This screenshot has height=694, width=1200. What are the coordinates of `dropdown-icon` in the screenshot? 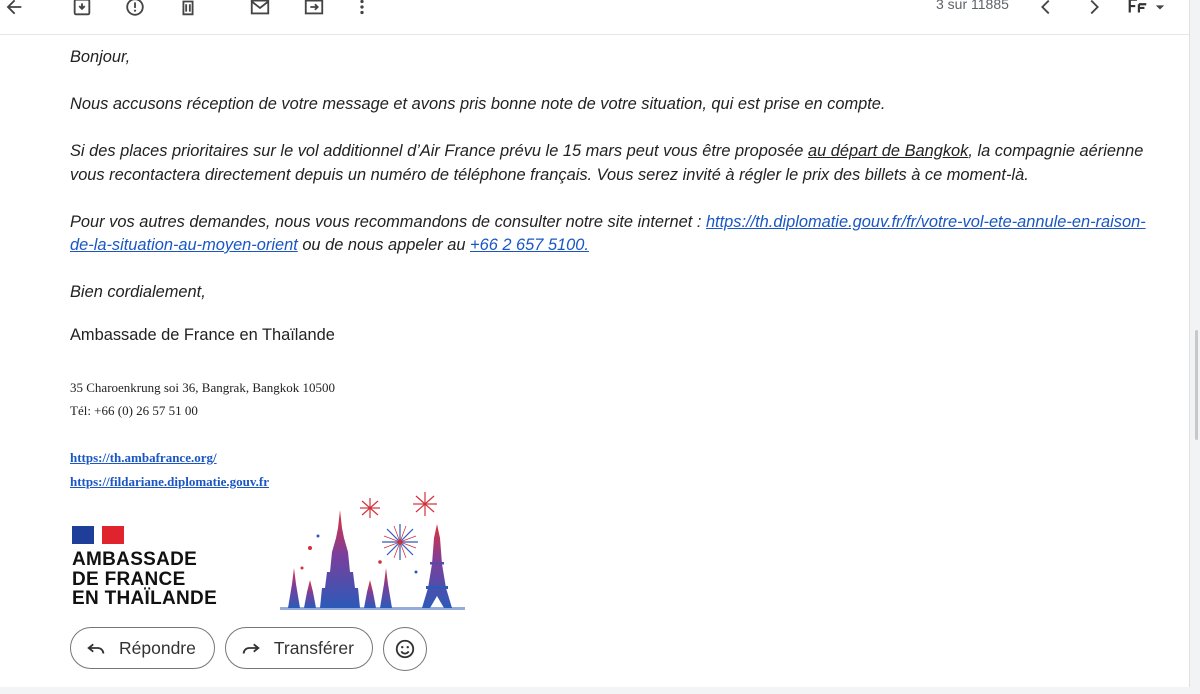 It's located at (1160, 10).